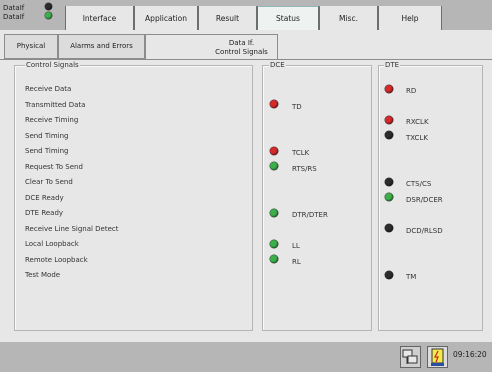 Image resolution: width=492 pixels, height=372 pixels. What do you see at coordinates (166, 18) in the screenshot?
I see `tab-application: Application` at bounding box center [166, 18].